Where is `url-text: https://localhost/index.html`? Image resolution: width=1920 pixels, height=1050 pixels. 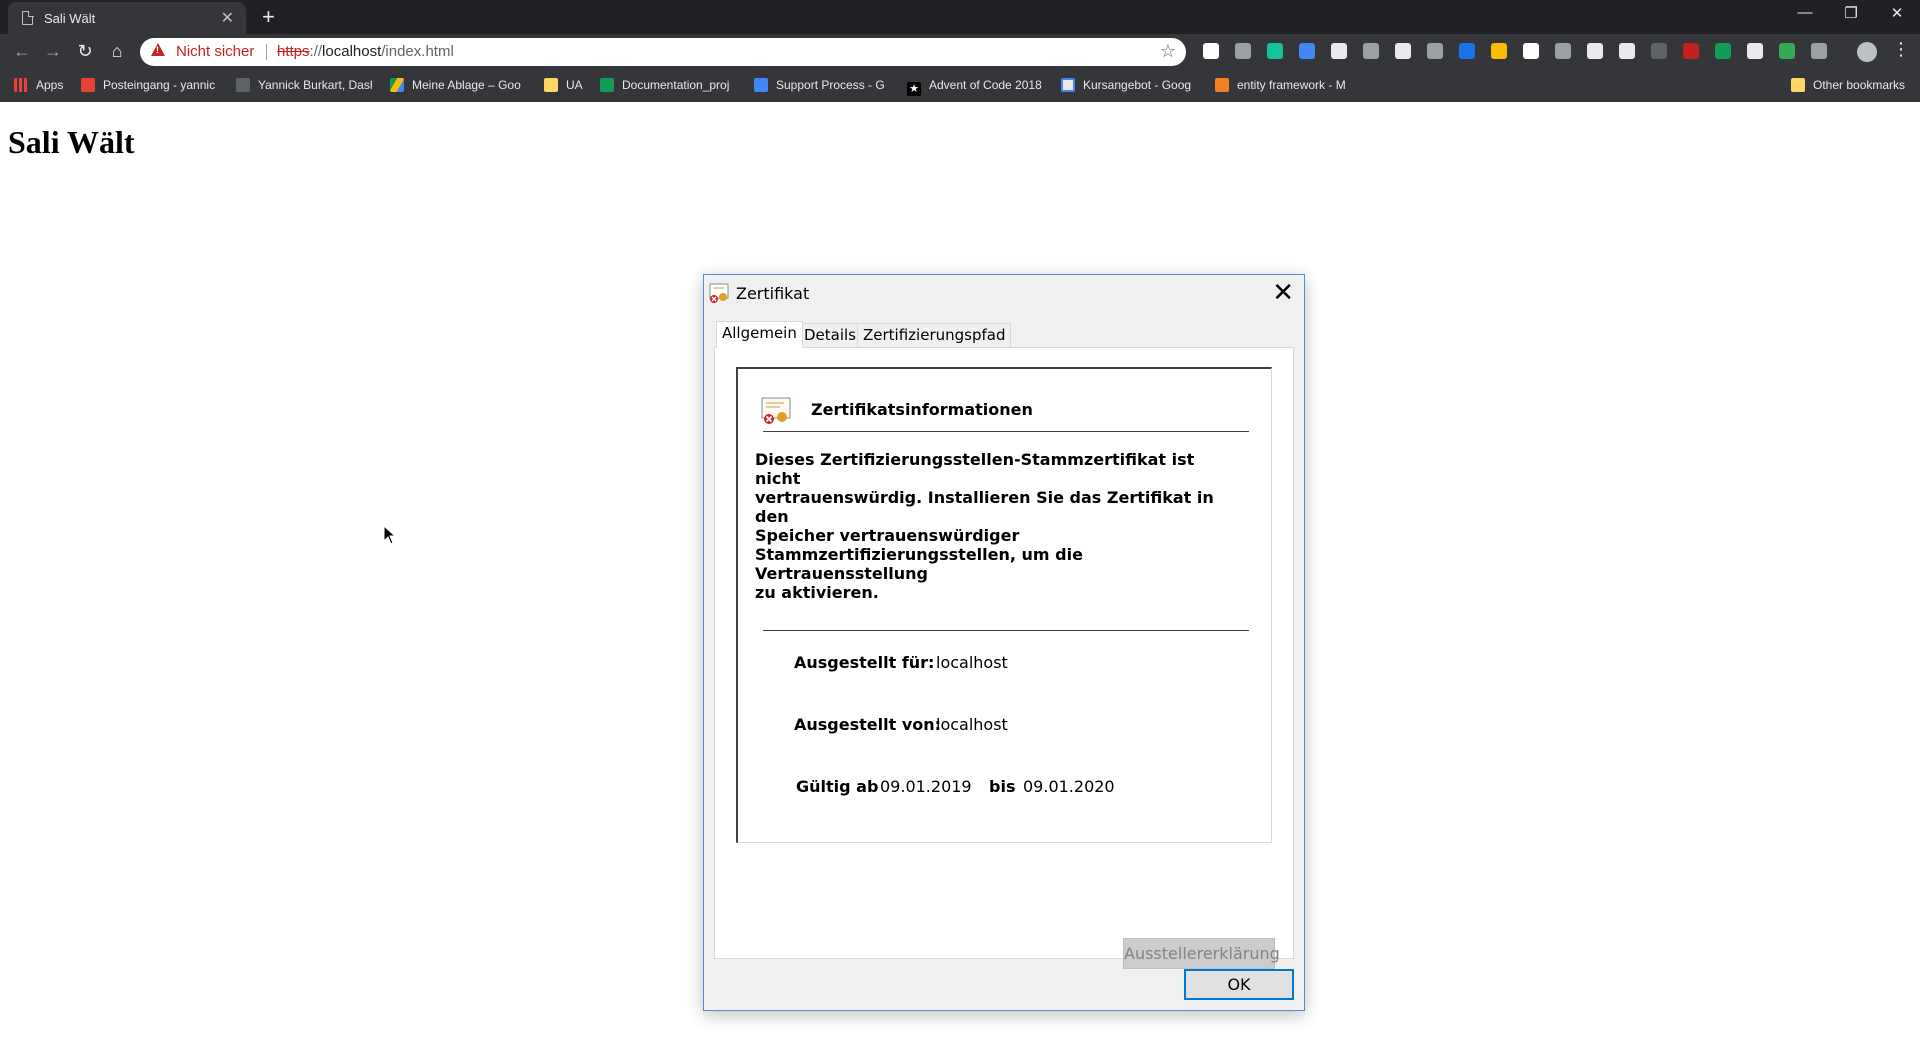 url-text: https://localhost/index.html is located at coordinates (365, 51).